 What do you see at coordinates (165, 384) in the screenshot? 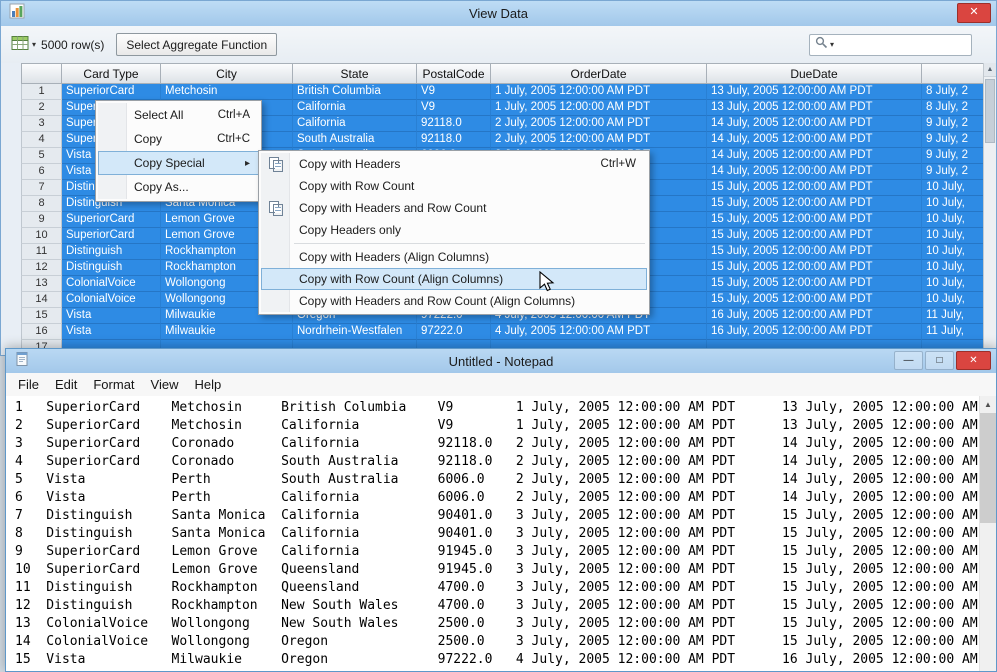
I see `menubar-item-view: View` at bounding box center [165, 384].